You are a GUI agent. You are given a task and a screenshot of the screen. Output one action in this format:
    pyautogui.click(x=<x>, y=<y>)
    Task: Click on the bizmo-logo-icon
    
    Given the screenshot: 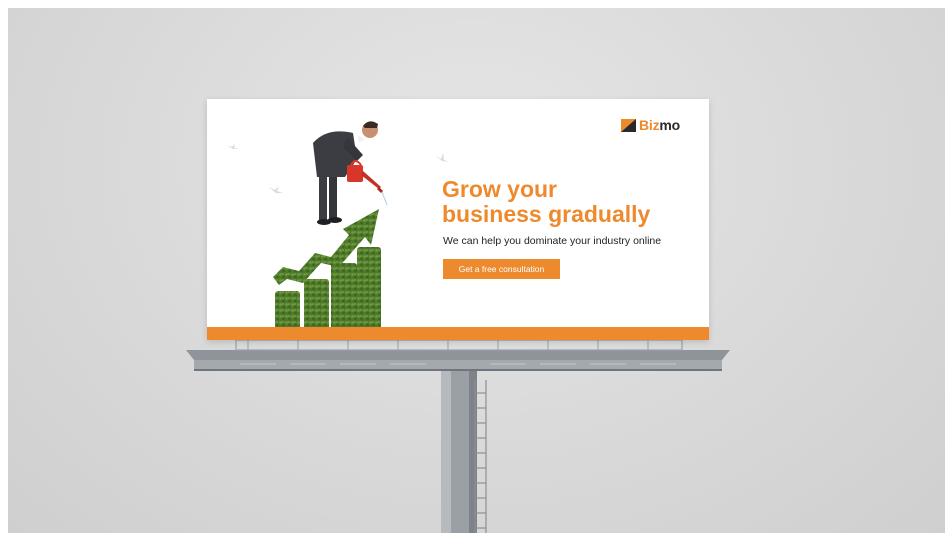 What is the action you would take?
    pyautogui.click(x=628, y=125)
    